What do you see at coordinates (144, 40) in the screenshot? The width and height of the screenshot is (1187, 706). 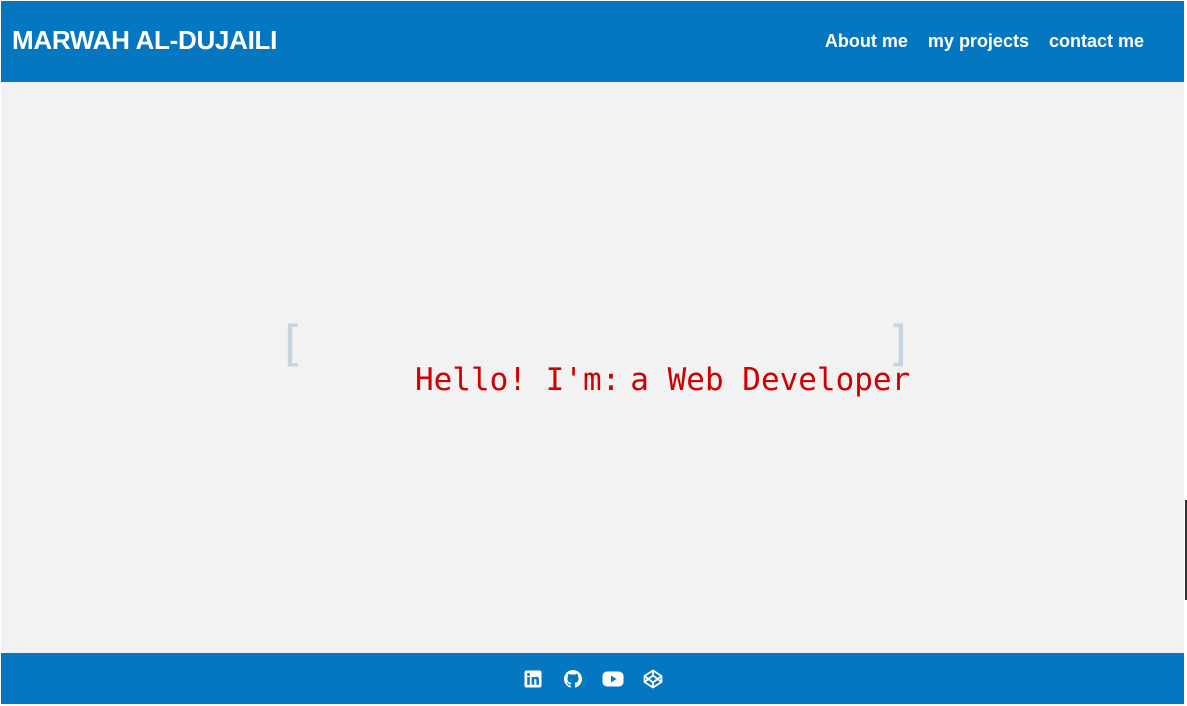 I see `site-brand: MARWAH AL-DUJAILI` at bounding box center [144, 40].